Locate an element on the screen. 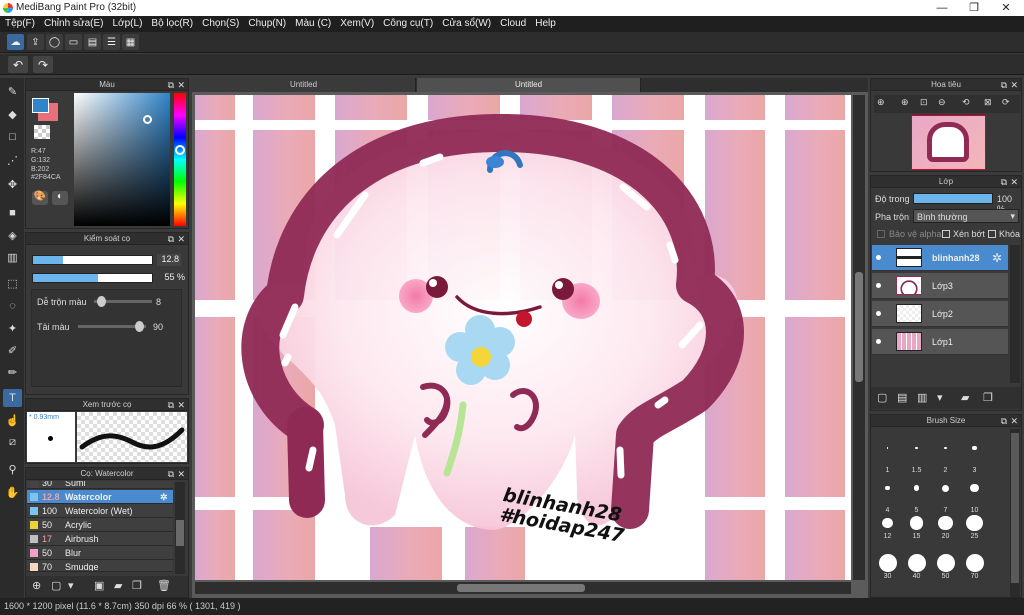  close-button: ✕ is located at coordinates (1006, 8).